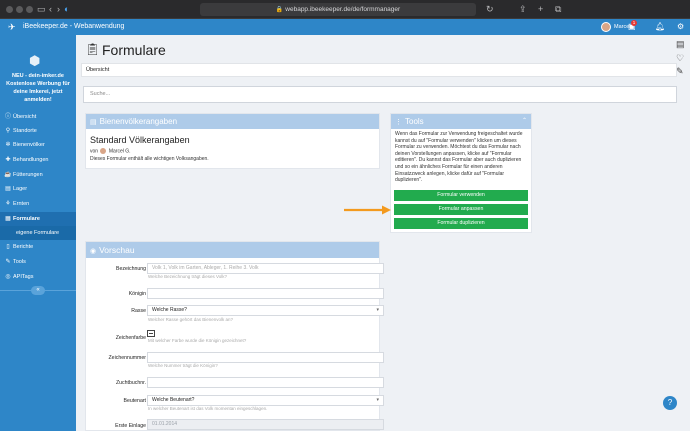  Describe the element at coordinates (29, 9) in the screenshot. I see `window-zoom-dot` at that location.